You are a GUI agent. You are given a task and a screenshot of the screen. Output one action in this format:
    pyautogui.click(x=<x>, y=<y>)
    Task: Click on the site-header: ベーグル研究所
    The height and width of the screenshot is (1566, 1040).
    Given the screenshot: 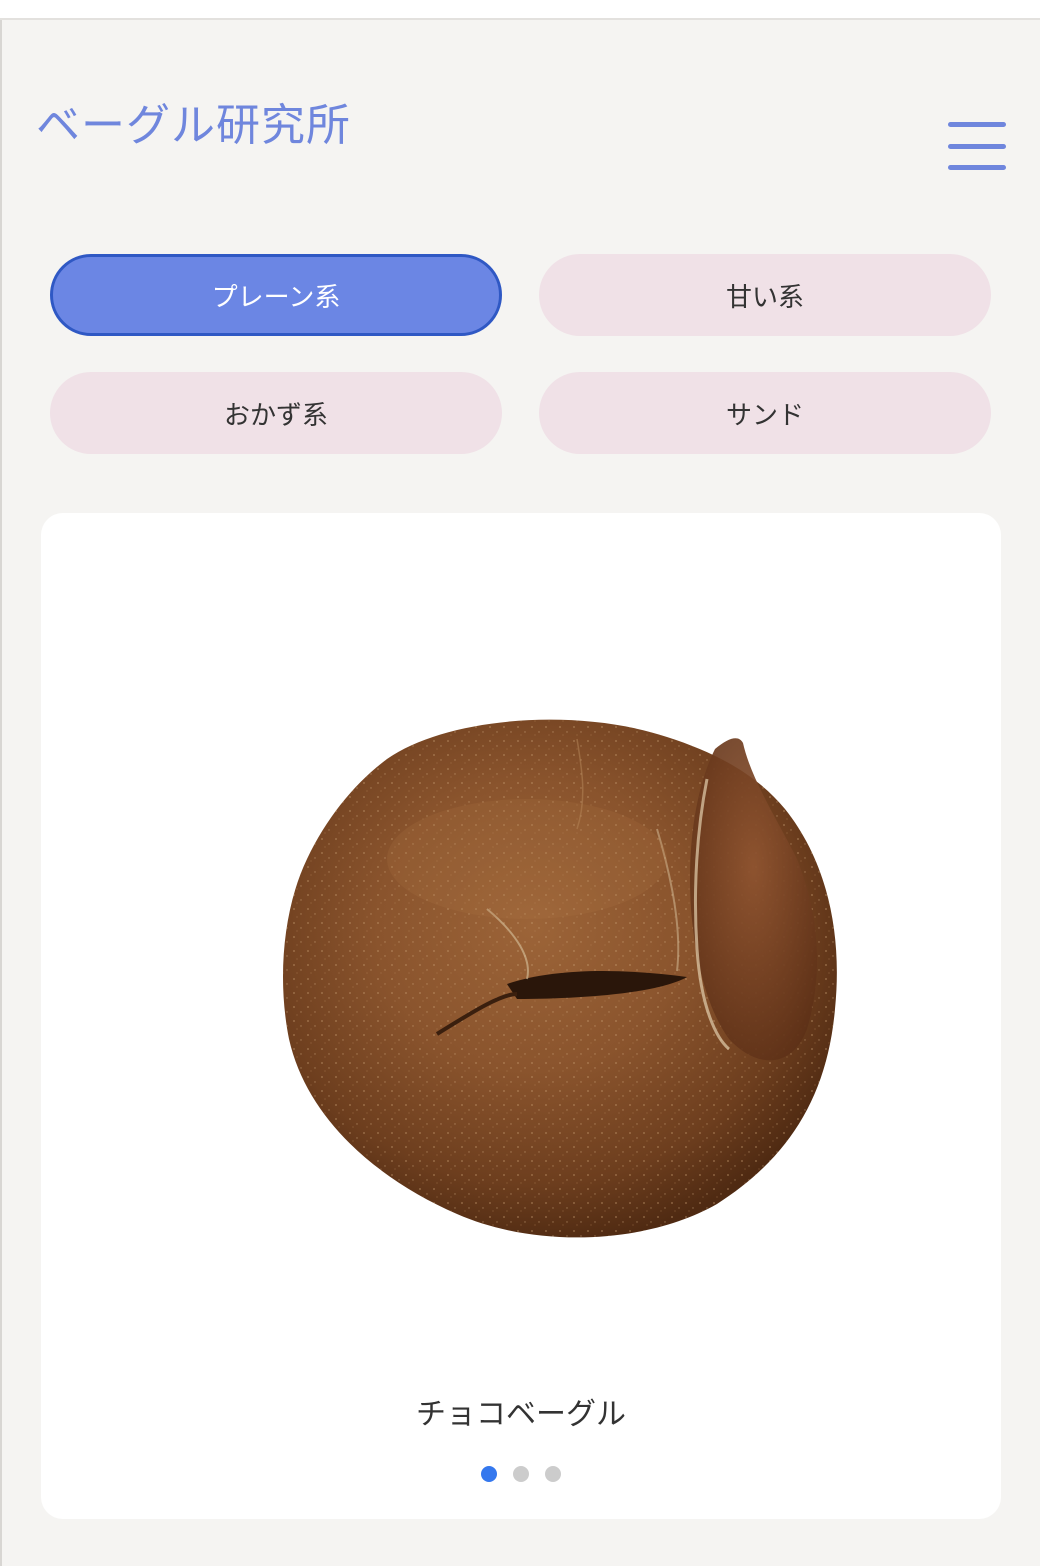 What is the action you would take?
    pyautogui.click(x=520, y=120)
    